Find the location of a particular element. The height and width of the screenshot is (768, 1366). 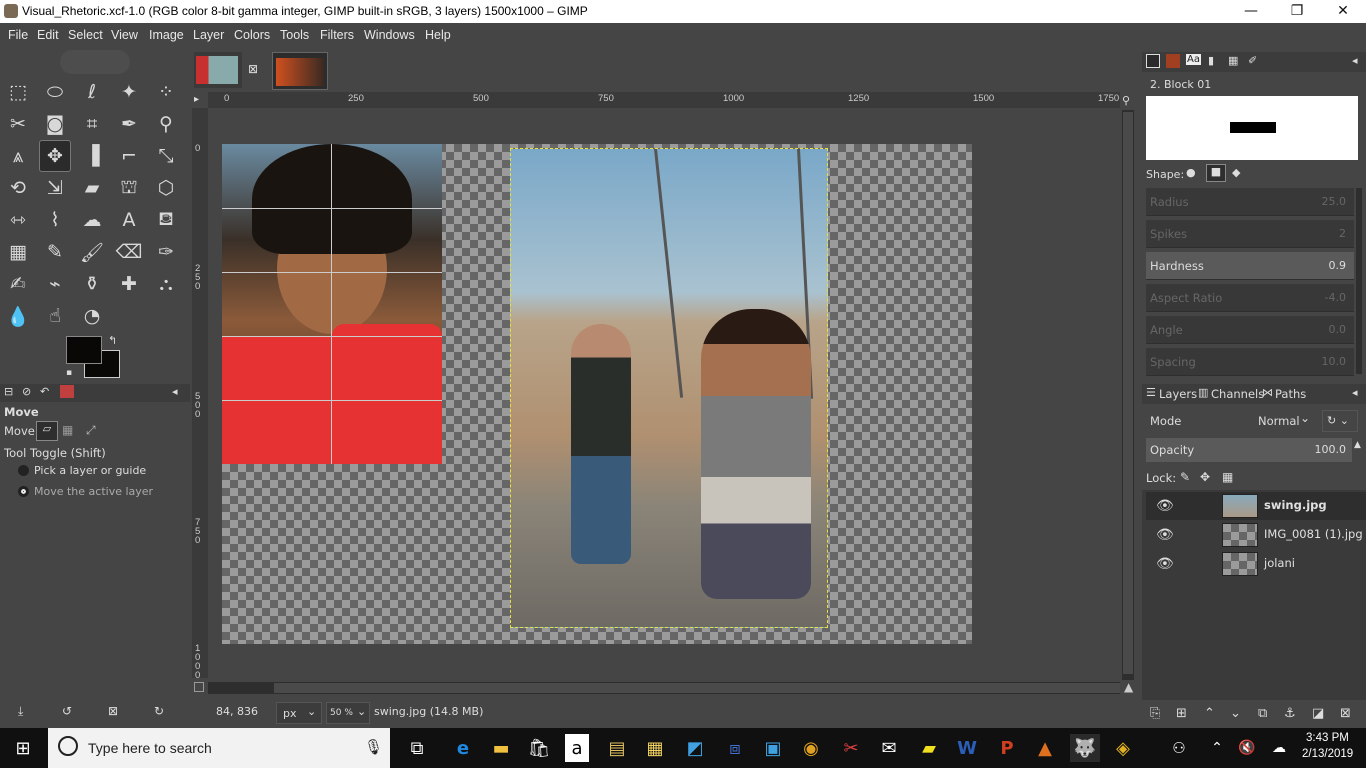

move-active-label: Move the active layer is located at coordinates (93, 491).